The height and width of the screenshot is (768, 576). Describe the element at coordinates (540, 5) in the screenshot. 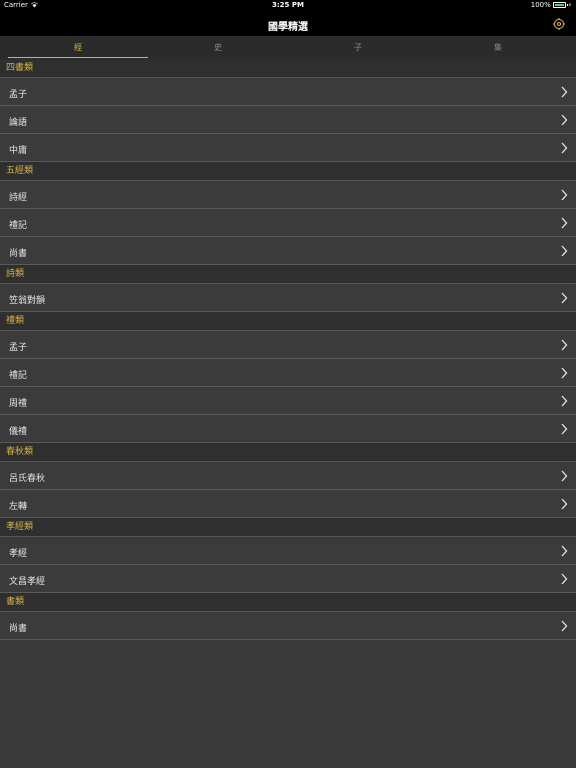

I see `battery-percent: 100%` at that location.